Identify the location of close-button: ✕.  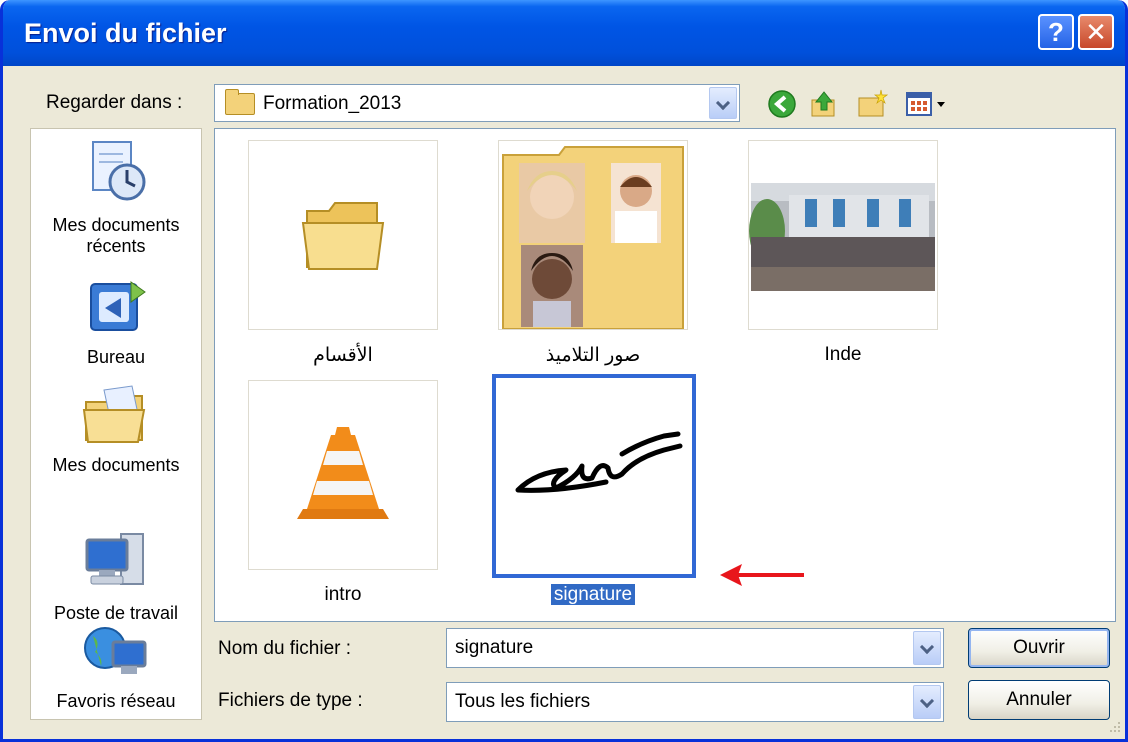
(1096, 32).